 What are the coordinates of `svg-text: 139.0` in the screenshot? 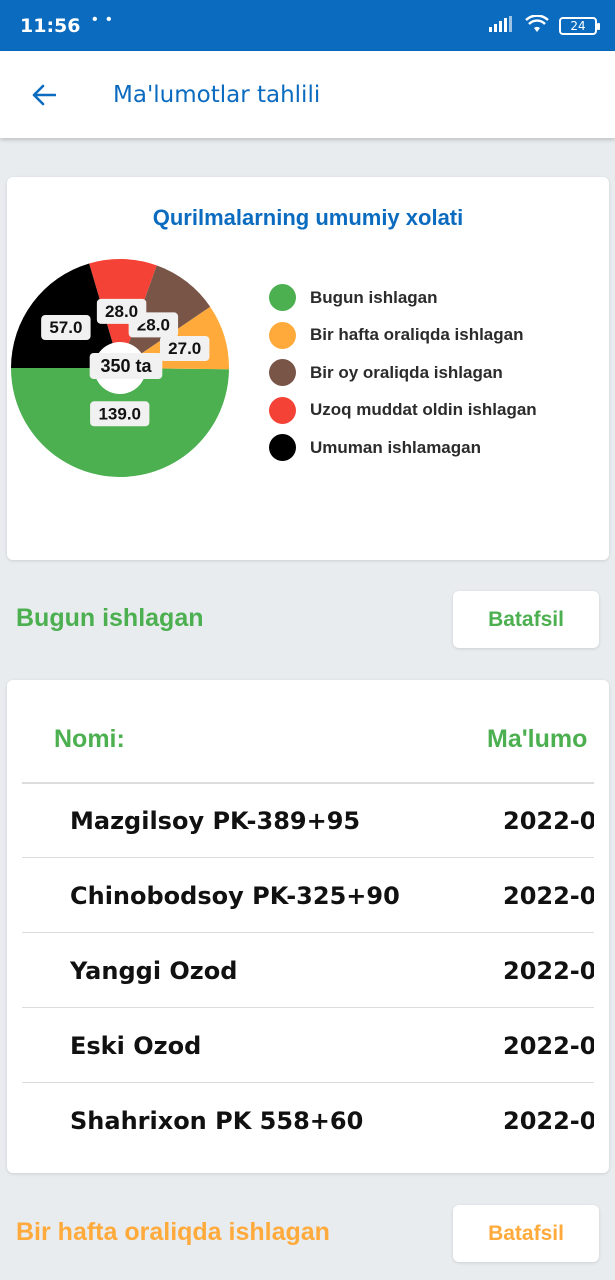 It's located at (119, 413).